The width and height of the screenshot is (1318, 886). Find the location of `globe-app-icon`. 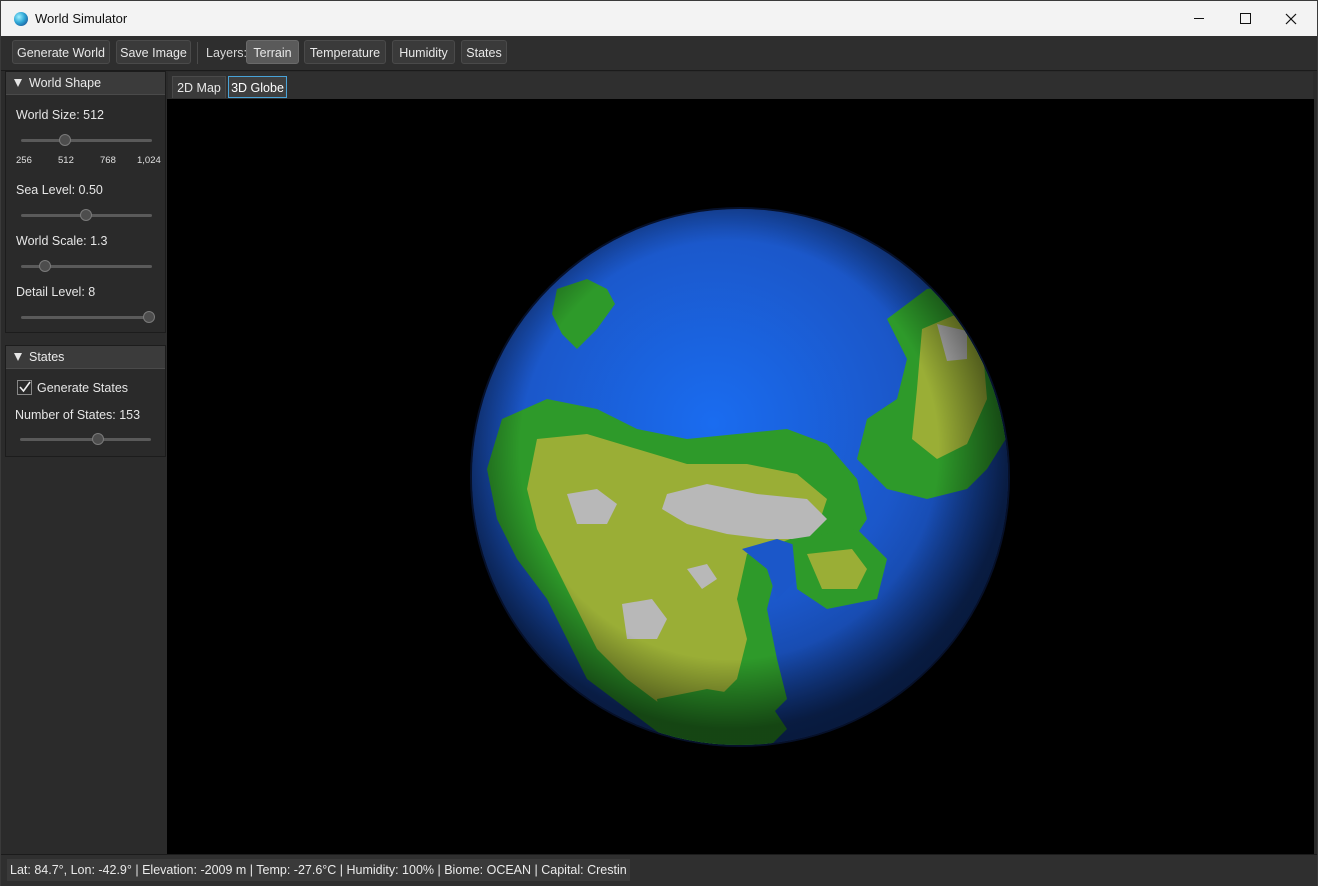

globe-app-icon is located at coordinates (21, 19).